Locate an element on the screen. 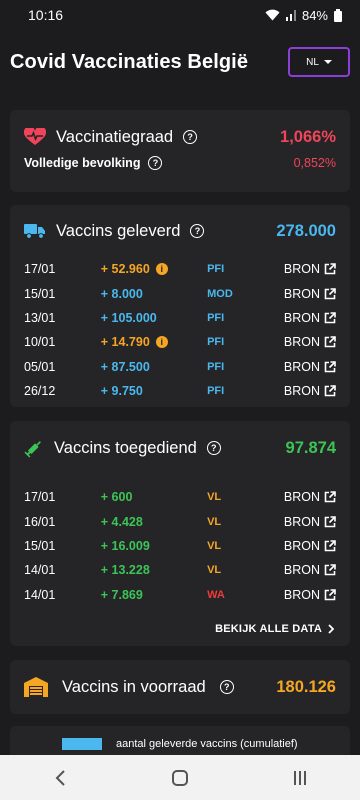 The height and width of the screenshot is (800, 360). row-amount-value: + 13.228 is located at coordinates (125, 570).